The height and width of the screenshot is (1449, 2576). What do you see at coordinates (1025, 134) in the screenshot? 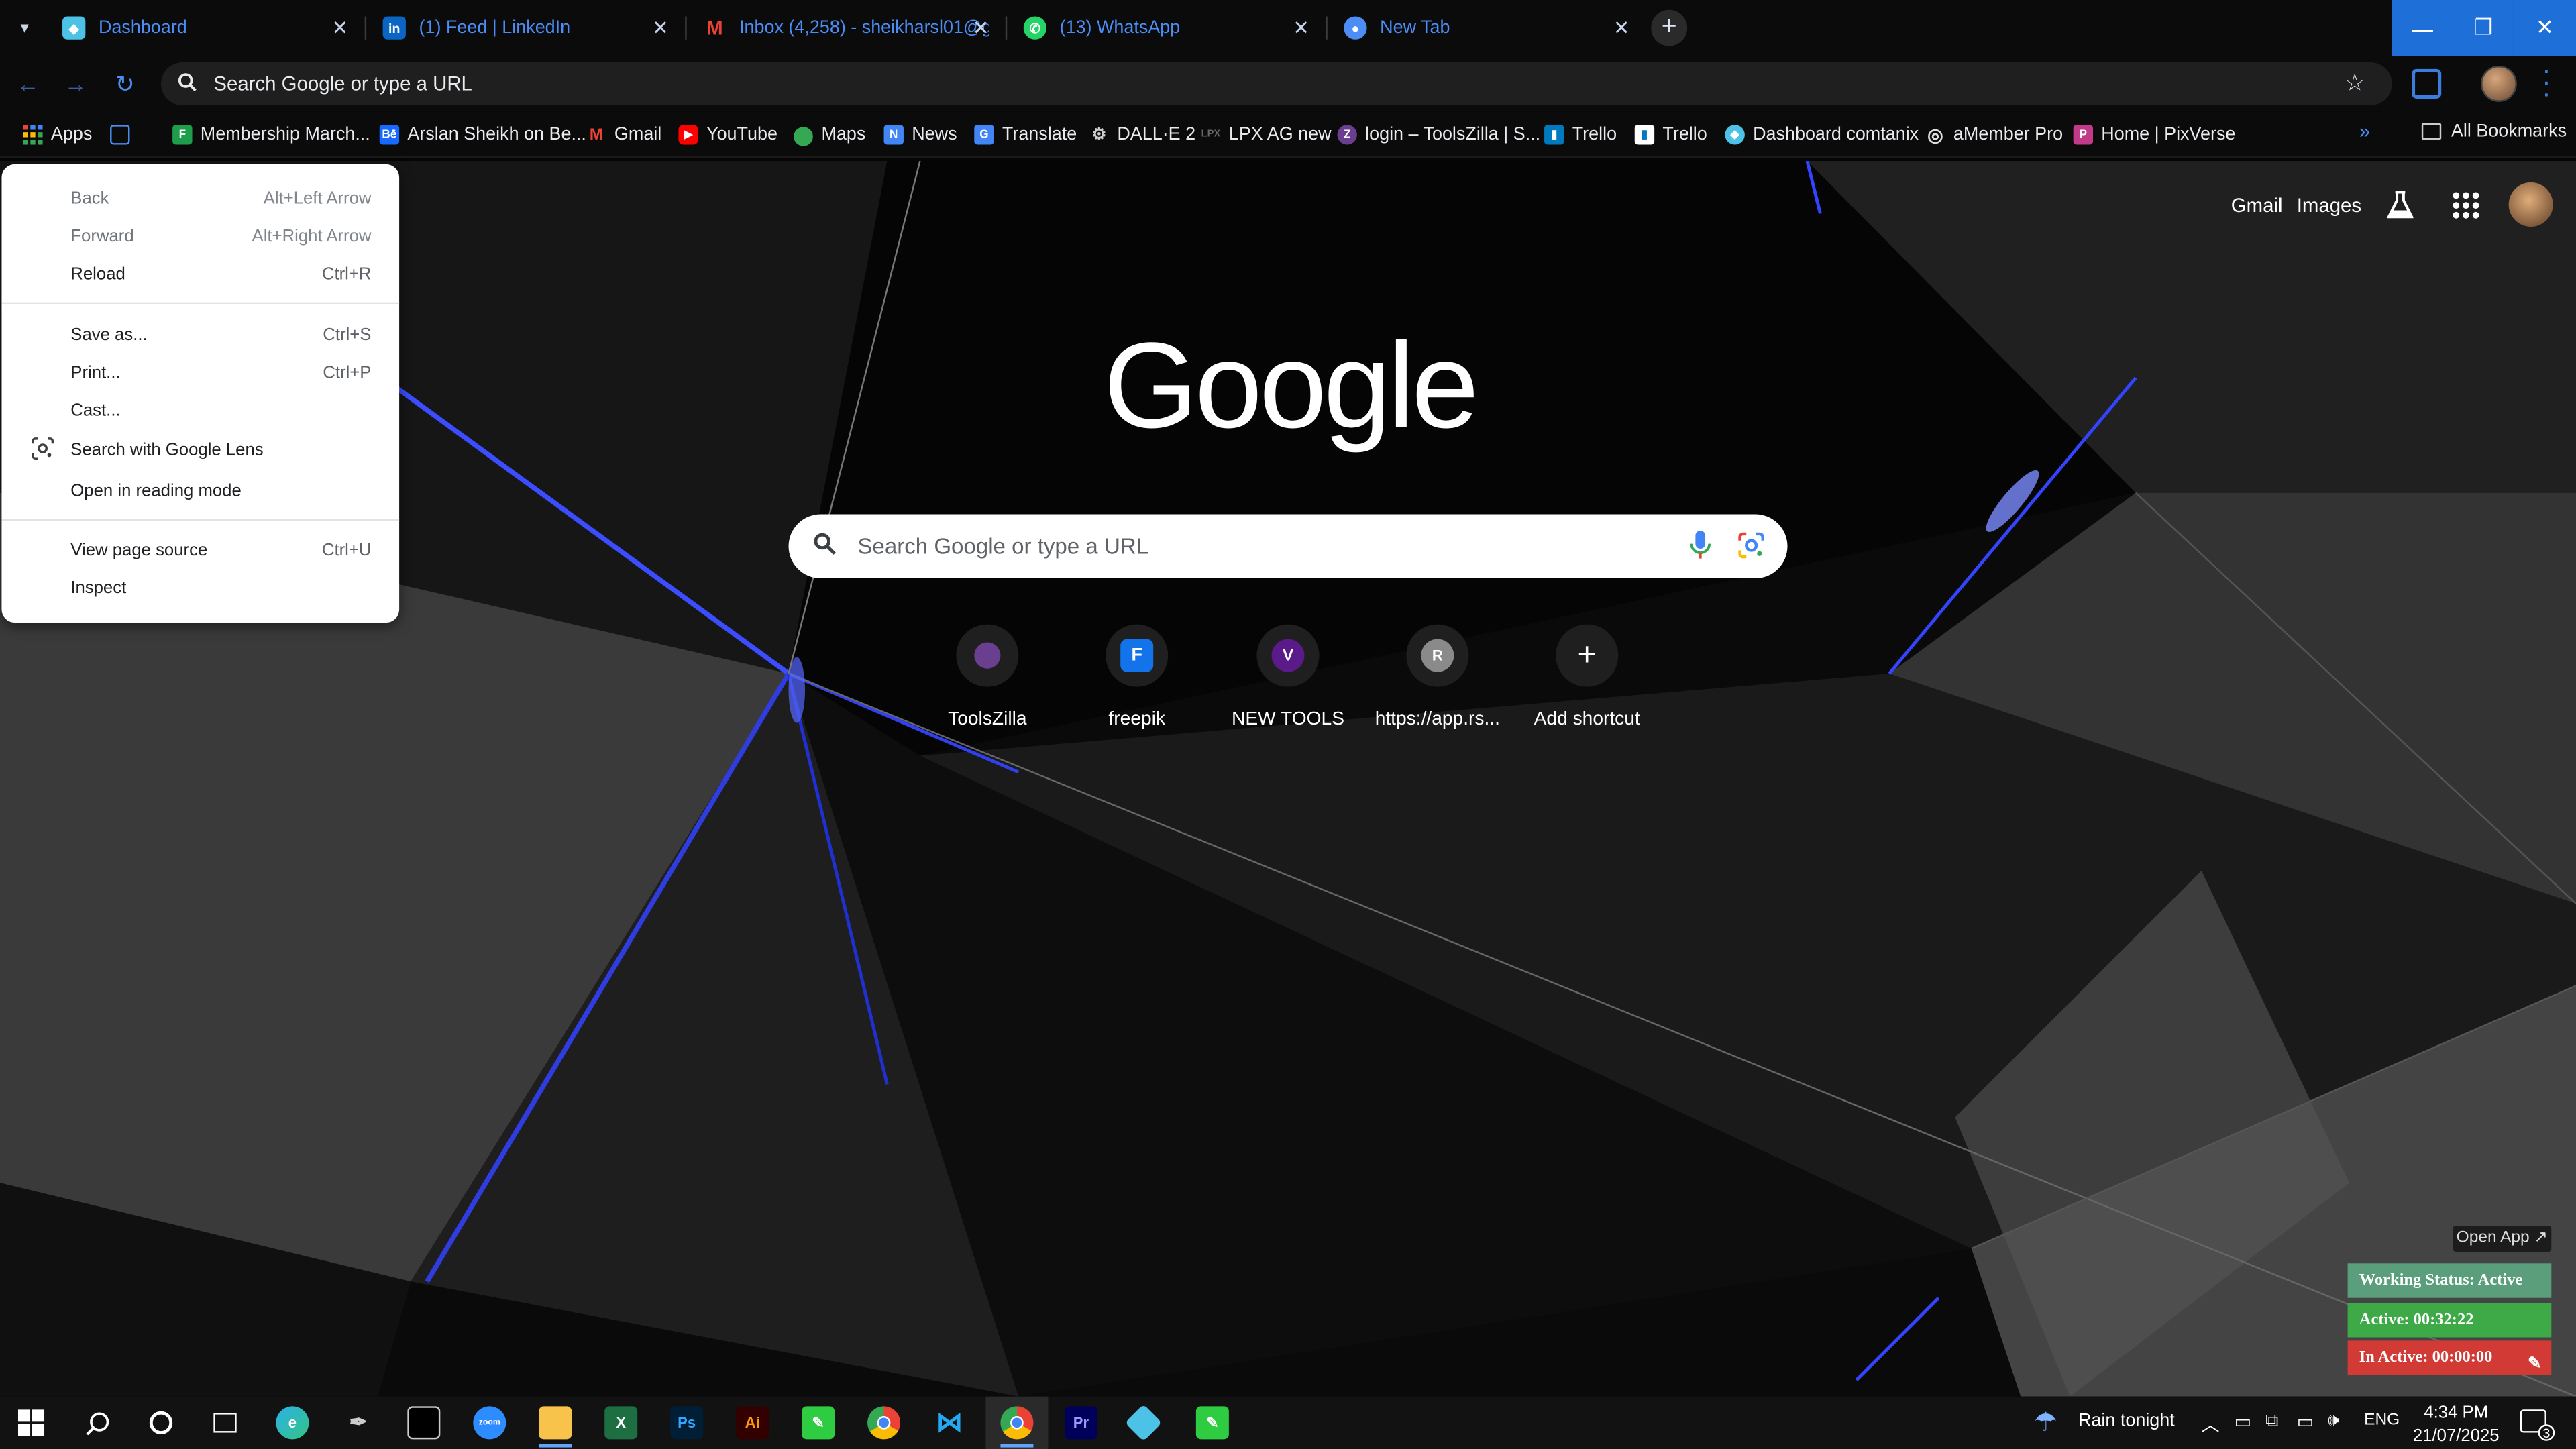
I see `bookmark-translate: G Translate` at bounding box center [1025, 134].